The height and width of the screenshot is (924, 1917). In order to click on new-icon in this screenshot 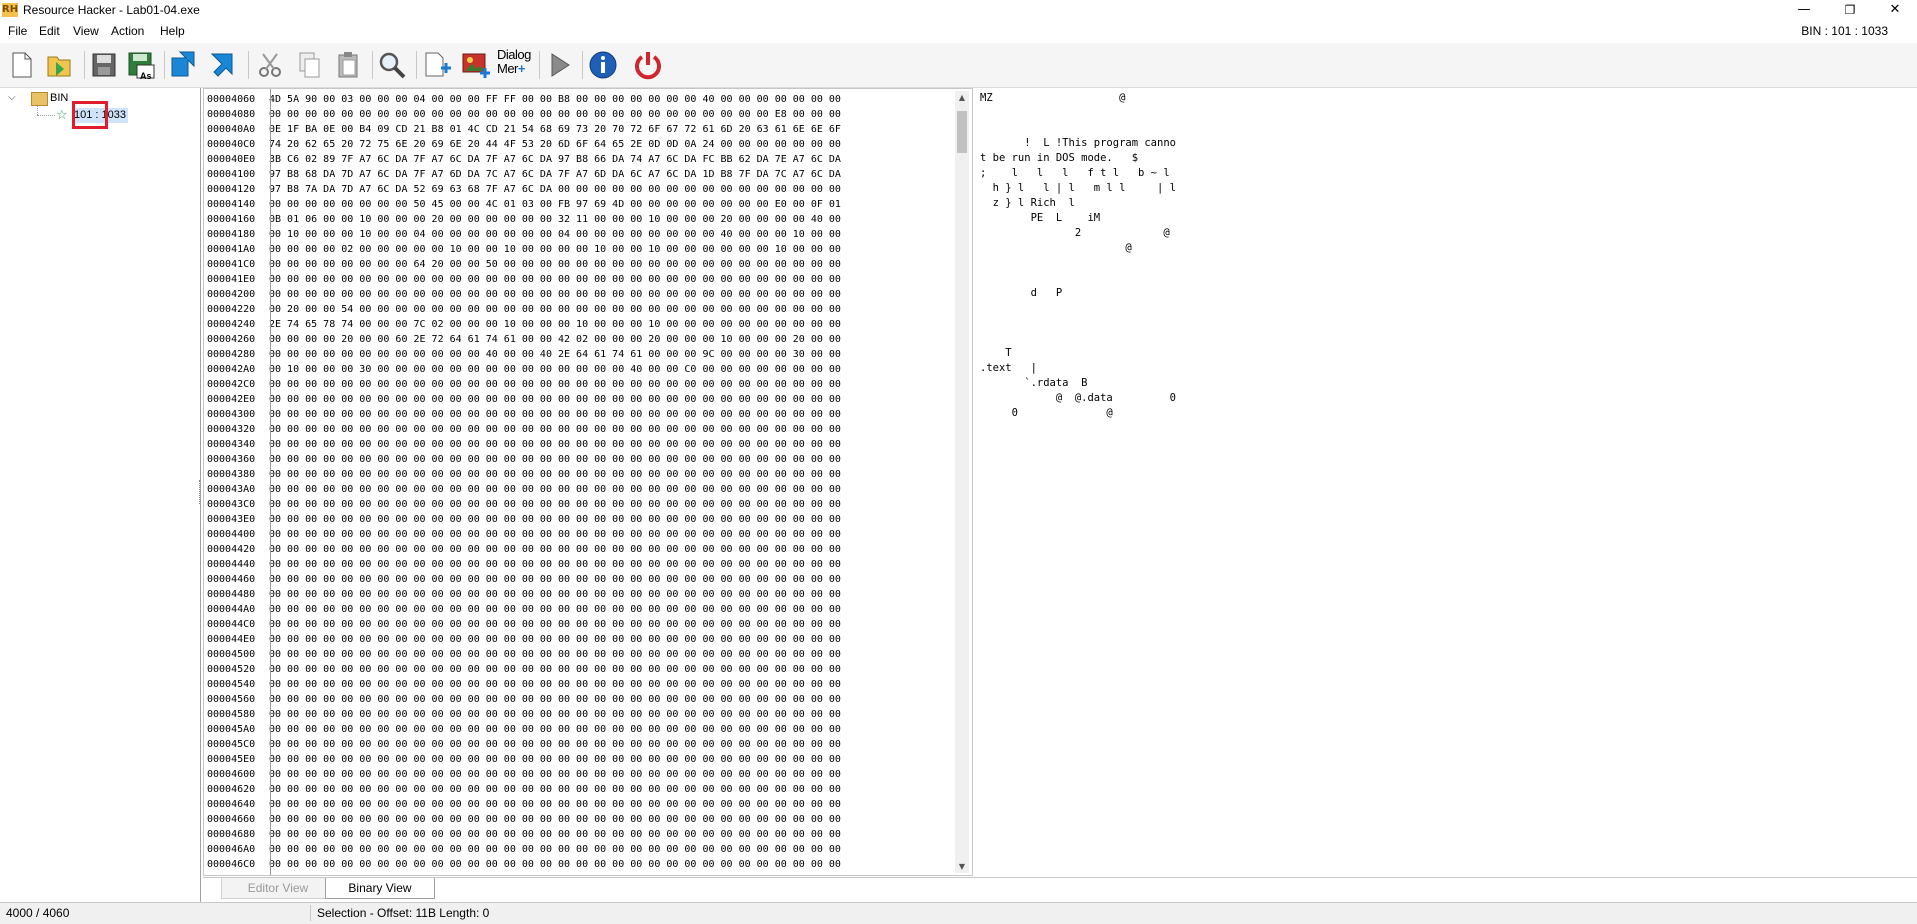, I will do `click(21, 65)`.